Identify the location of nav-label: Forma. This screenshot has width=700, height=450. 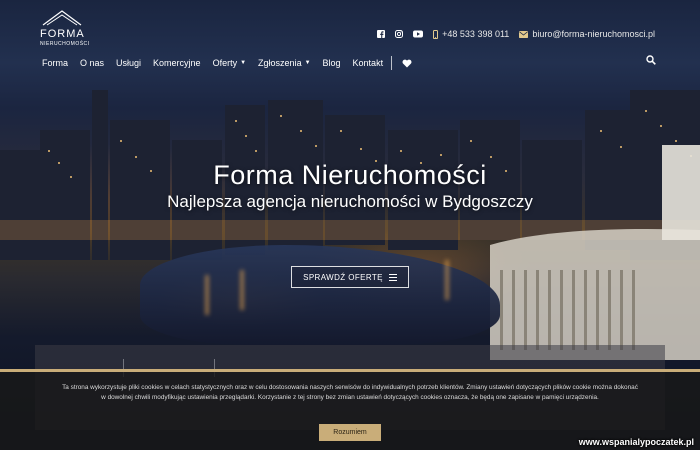
(55, 63).